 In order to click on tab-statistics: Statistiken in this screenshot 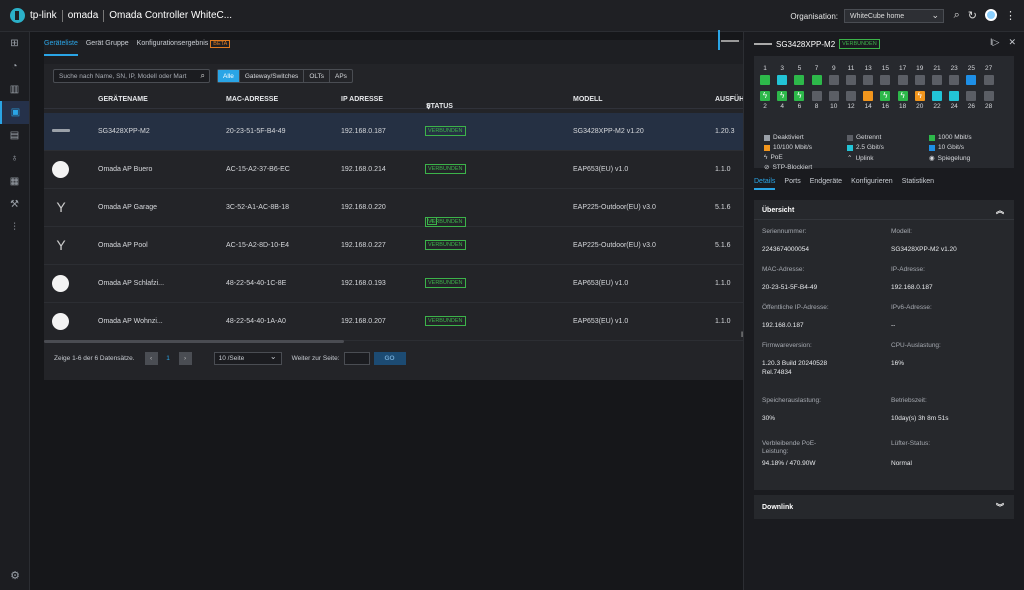, I will do `click(918, 184)`.